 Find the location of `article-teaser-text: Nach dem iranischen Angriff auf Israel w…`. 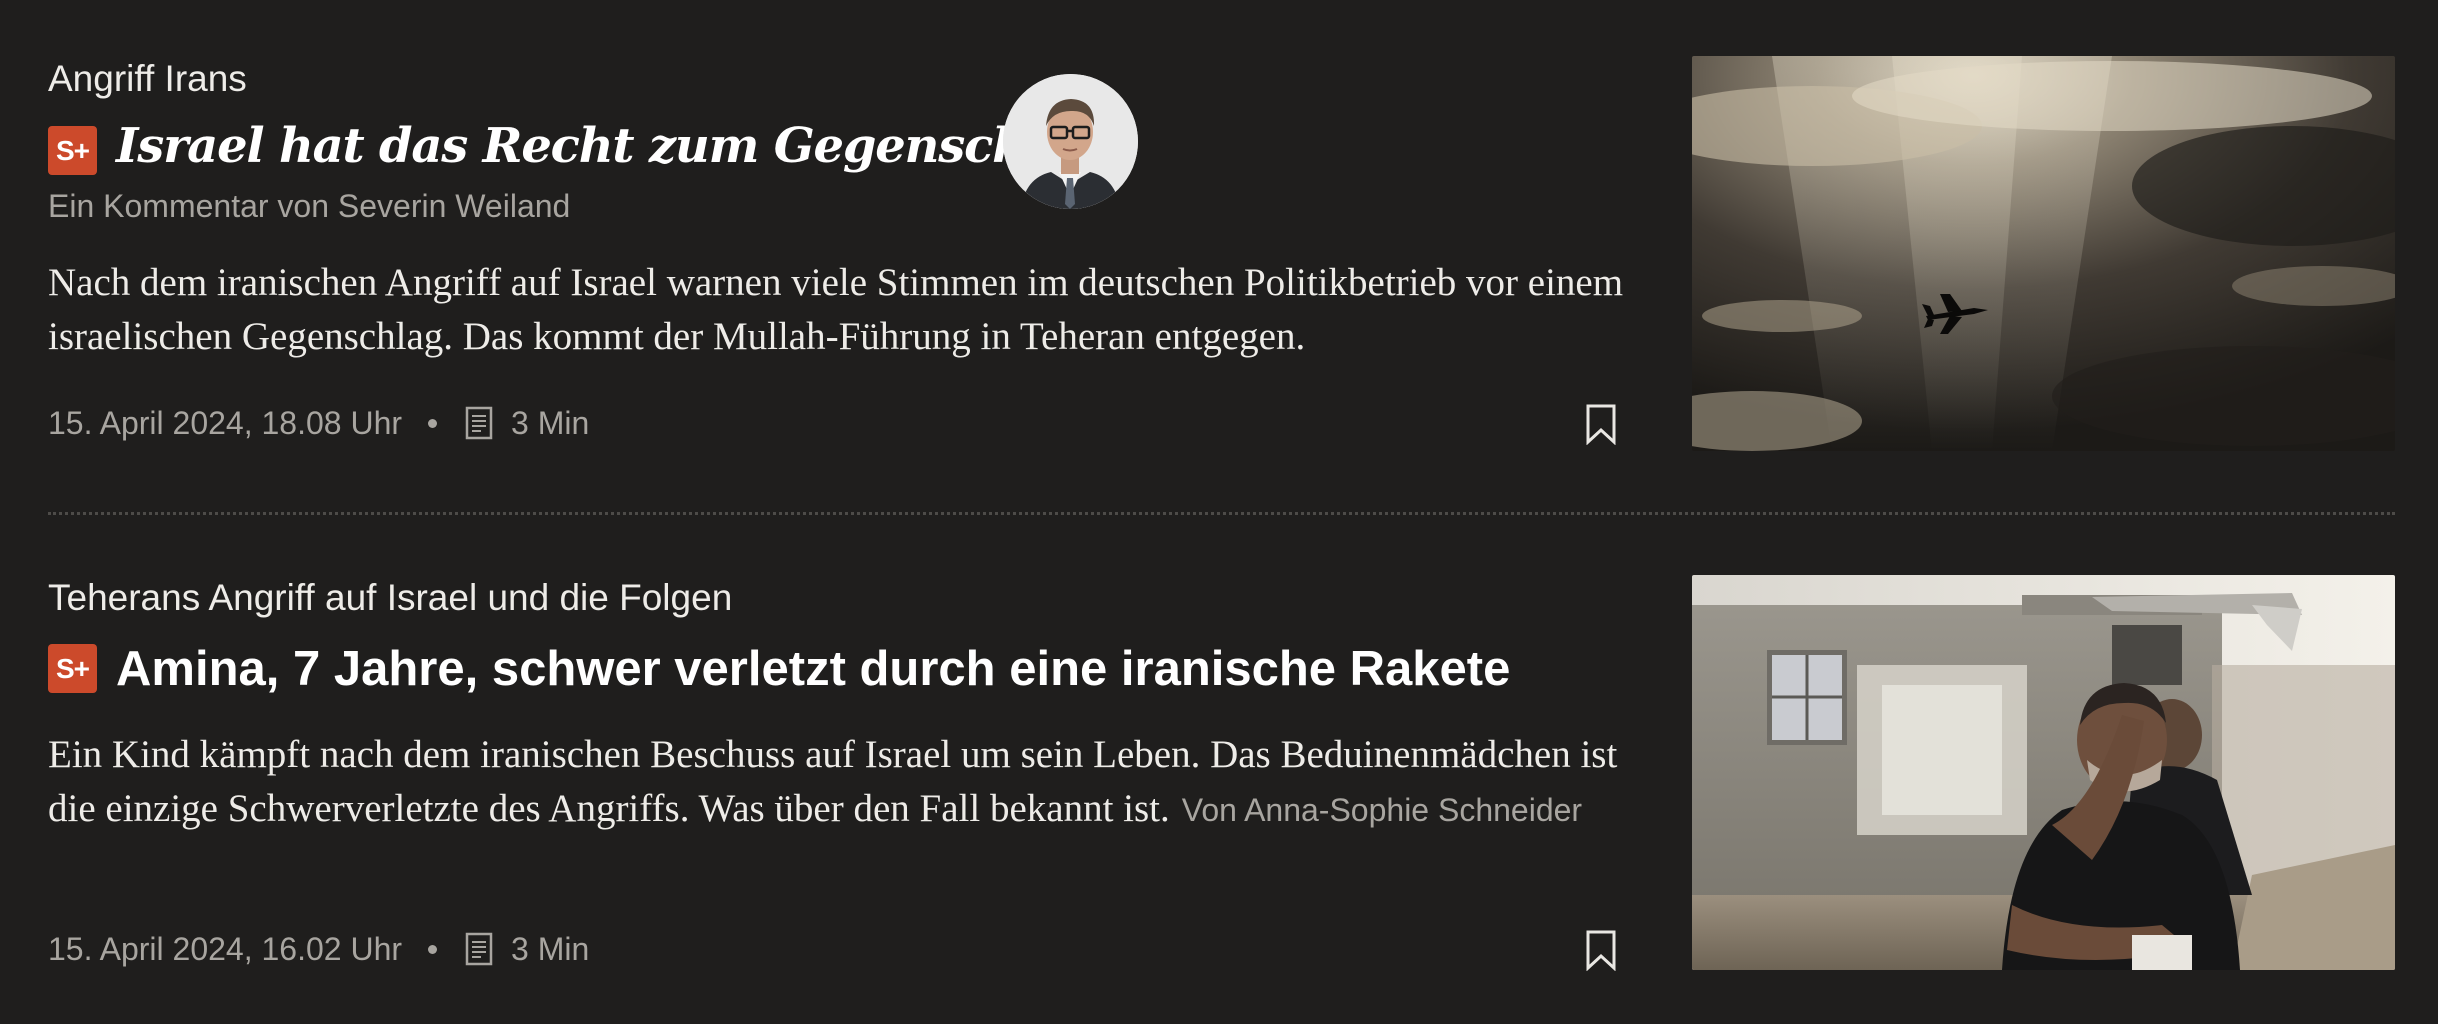

article-teaser-text: Nach dem iranischen Angriff auf Israel w… is located at coordinates (836, 309).